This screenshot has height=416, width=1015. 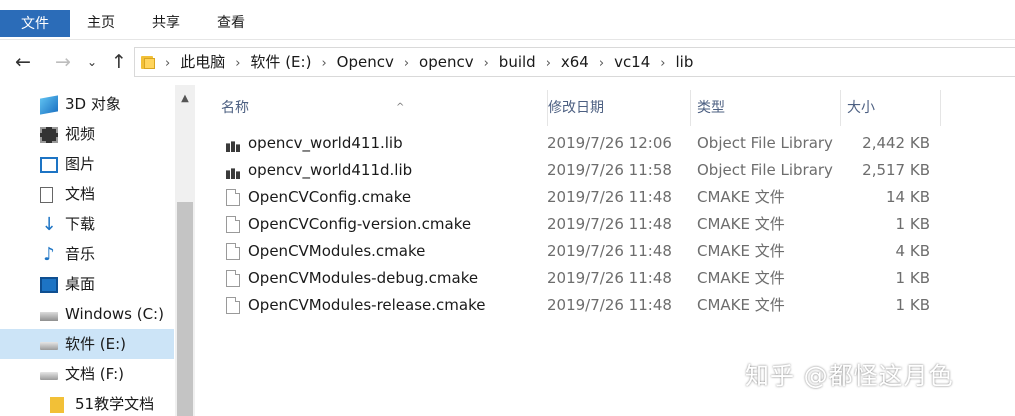 What do you see at coordinates (765, 108) in the screenshot?
I see `column-header-type: 类型` at bounding box center [765, 108].